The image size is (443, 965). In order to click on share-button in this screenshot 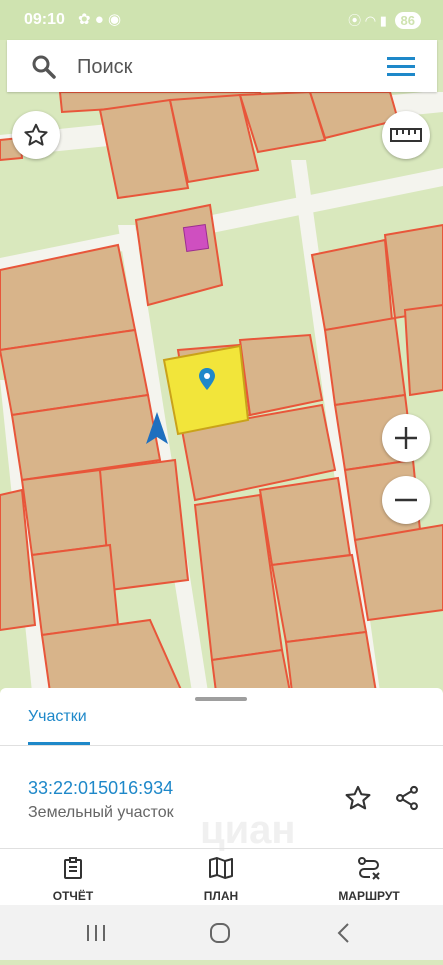, I will do `click(407, 800)`.